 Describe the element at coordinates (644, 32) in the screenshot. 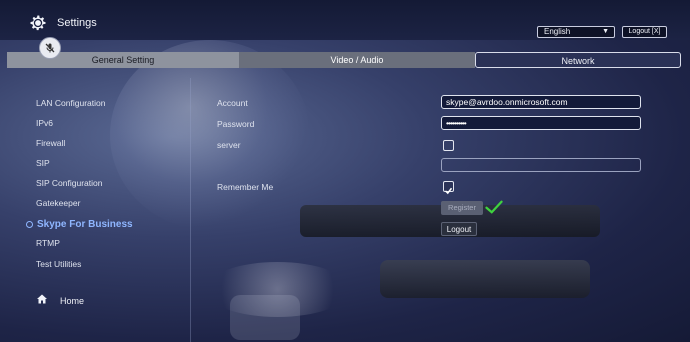

I see `logout-top-button: Logout [X]` at that location.